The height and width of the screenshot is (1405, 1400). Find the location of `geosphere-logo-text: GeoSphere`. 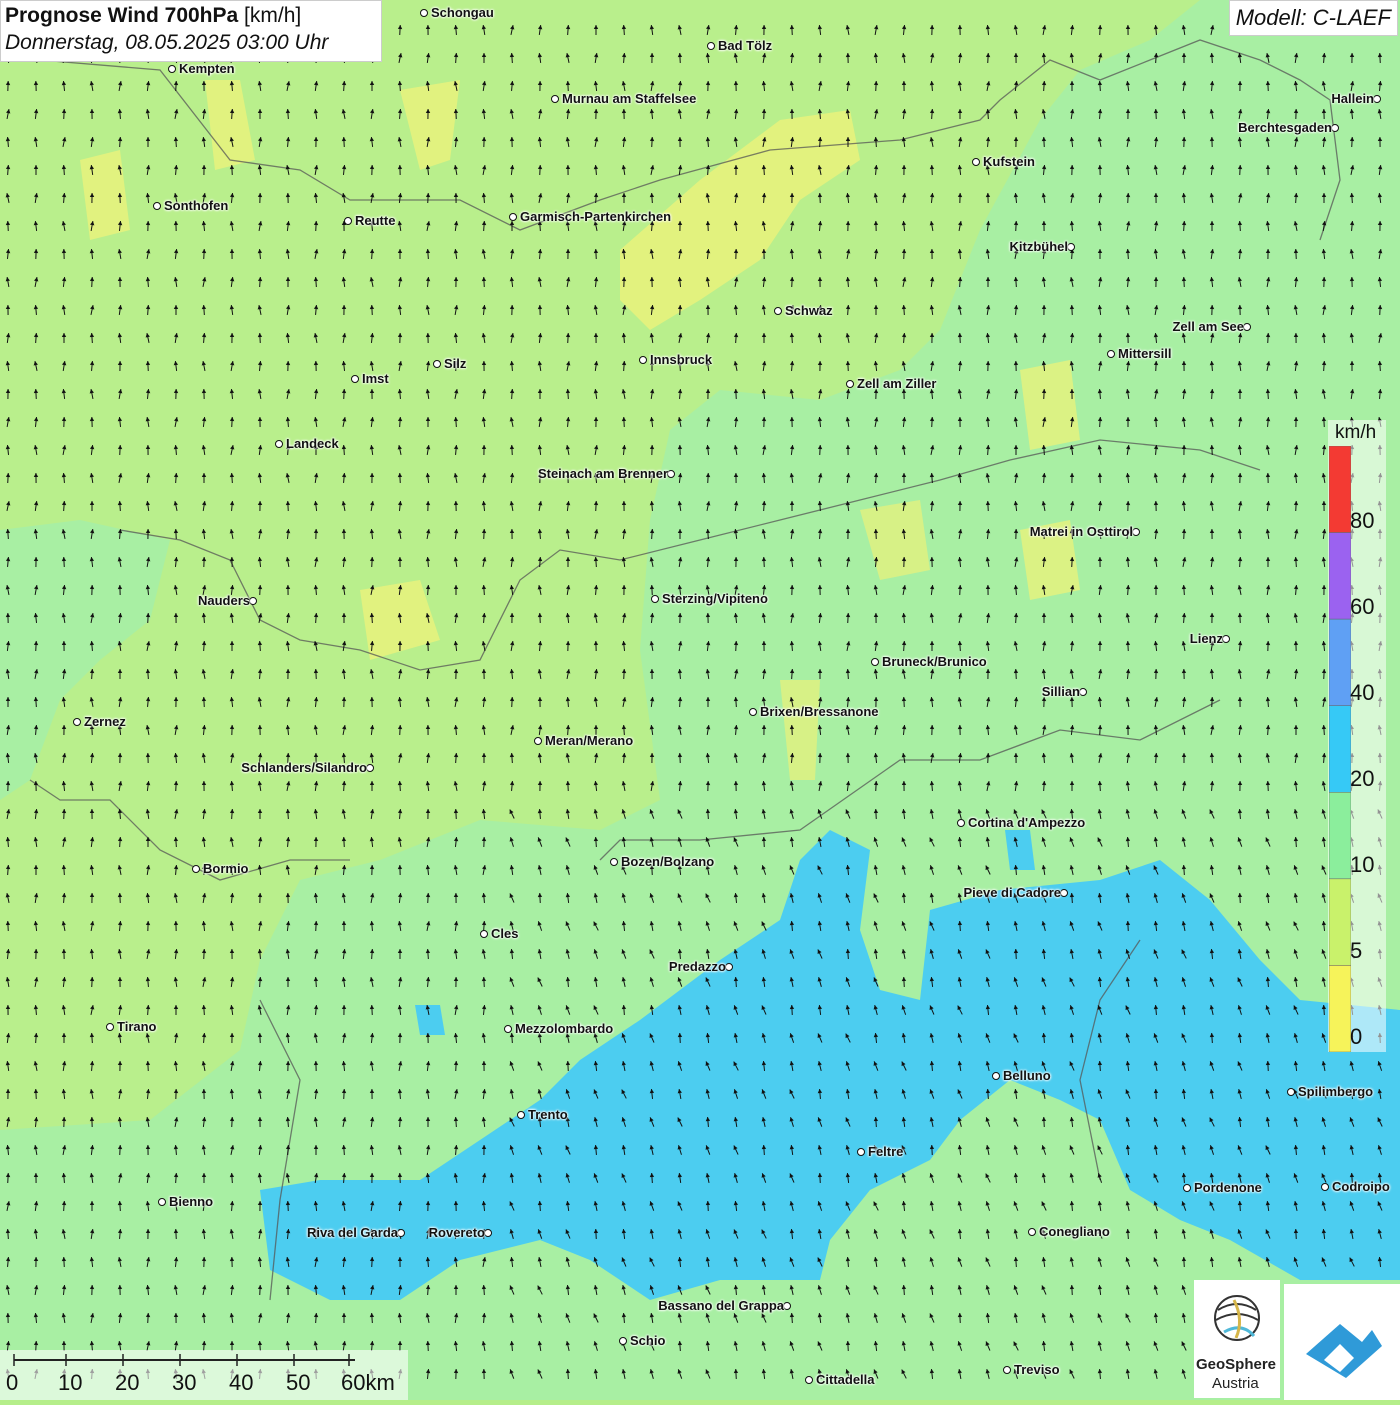

geosphere-logo-text: GeoSphere is located at coordinates (1236, 1364).